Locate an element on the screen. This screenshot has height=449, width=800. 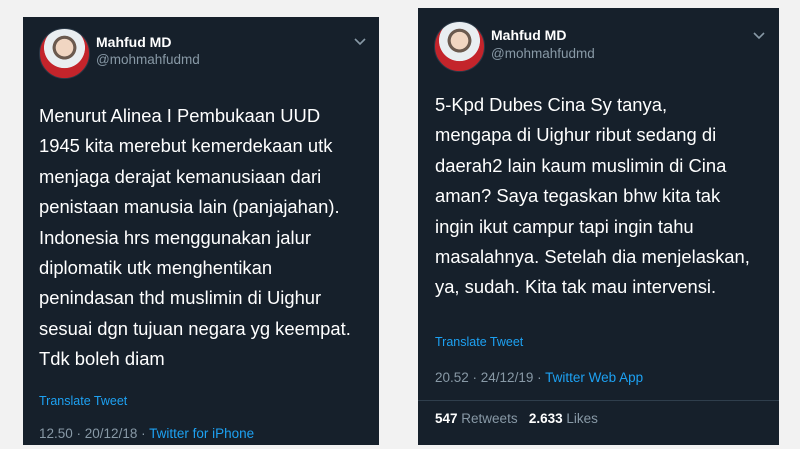
tweet-text-line: ingin ikut campur tapi ingin tahu is located at coordinates (564, 226).